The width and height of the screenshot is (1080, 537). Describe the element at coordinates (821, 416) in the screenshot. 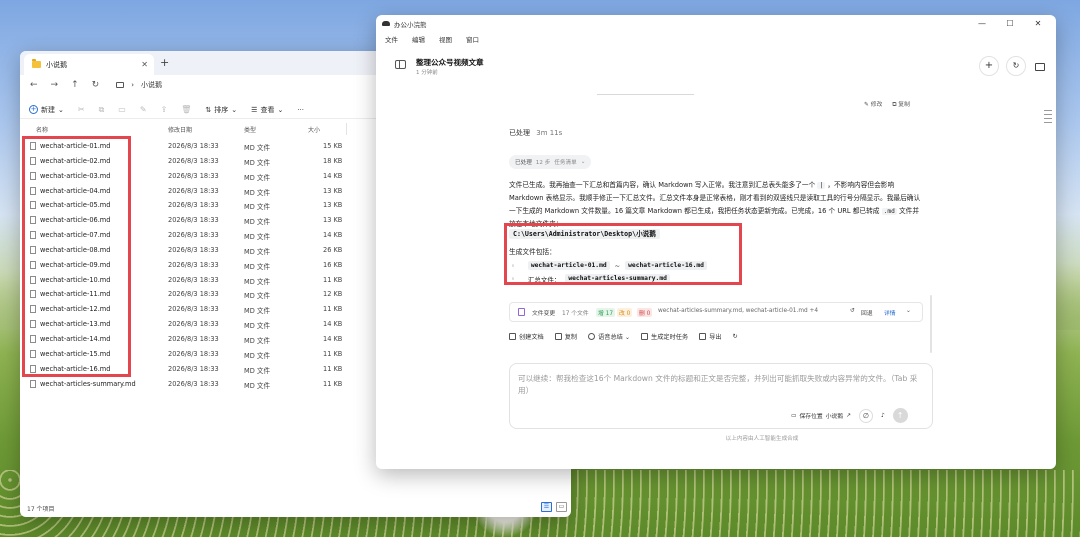

I see `save-location-button: ▭ 保存位置 小说鹅 ↗` at that location.